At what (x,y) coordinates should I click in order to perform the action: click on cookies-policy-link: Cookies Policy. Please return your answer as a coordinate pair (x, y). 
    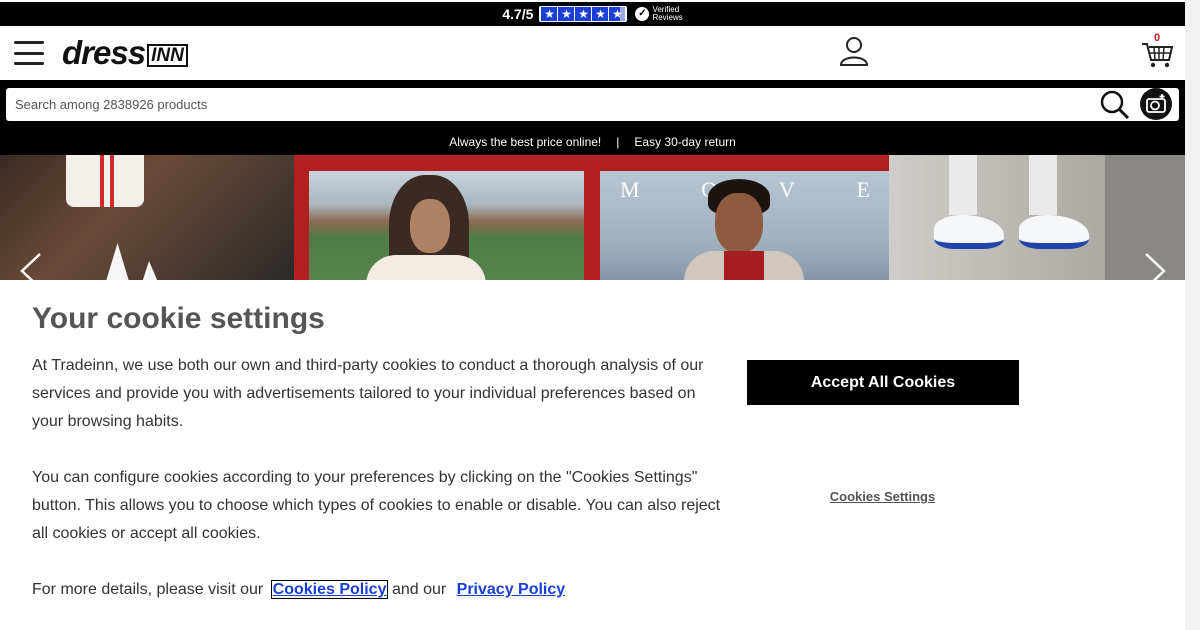
    Looking at the image, I should click on (329, 589).